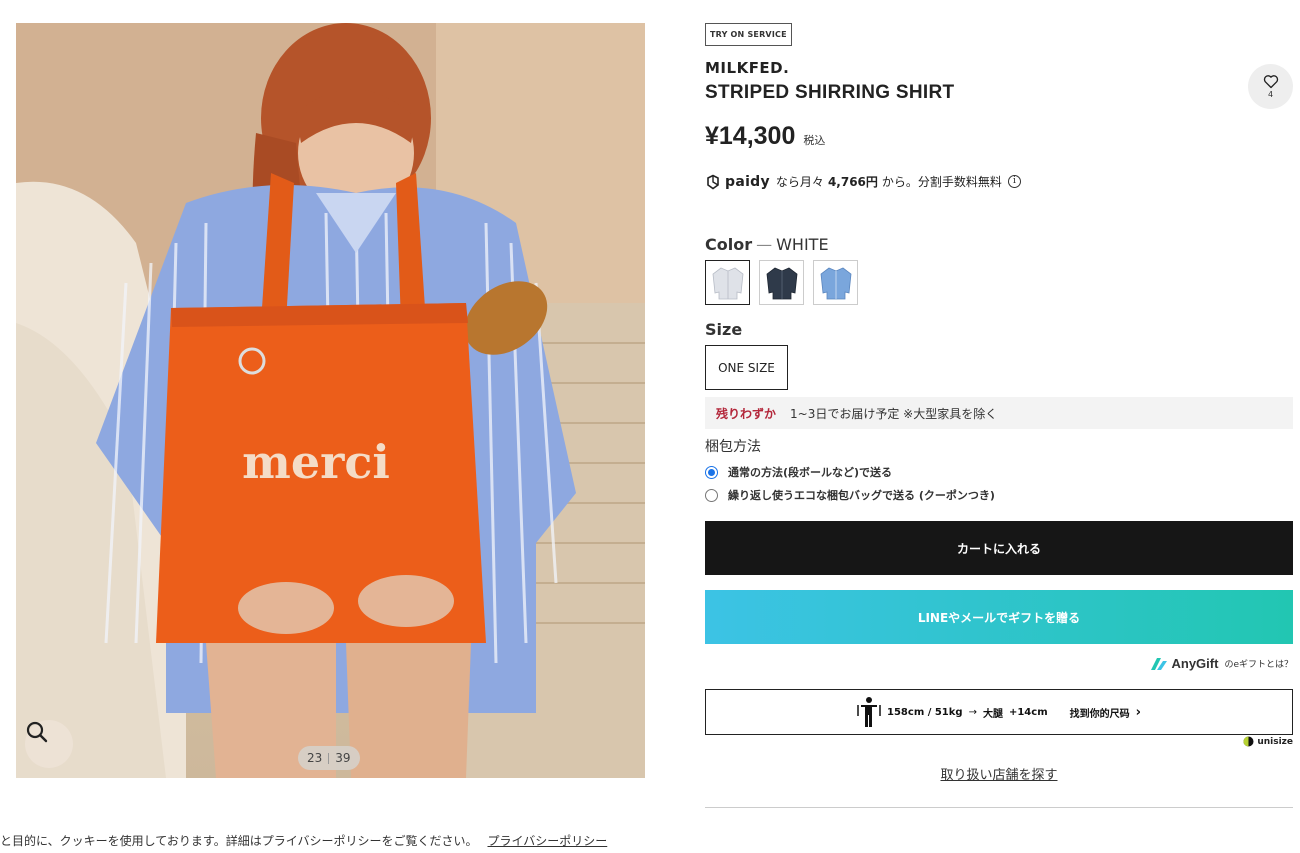 This screenshot has width=1300, height=853. I want to click on body-figure-icon, so click(869, 712).